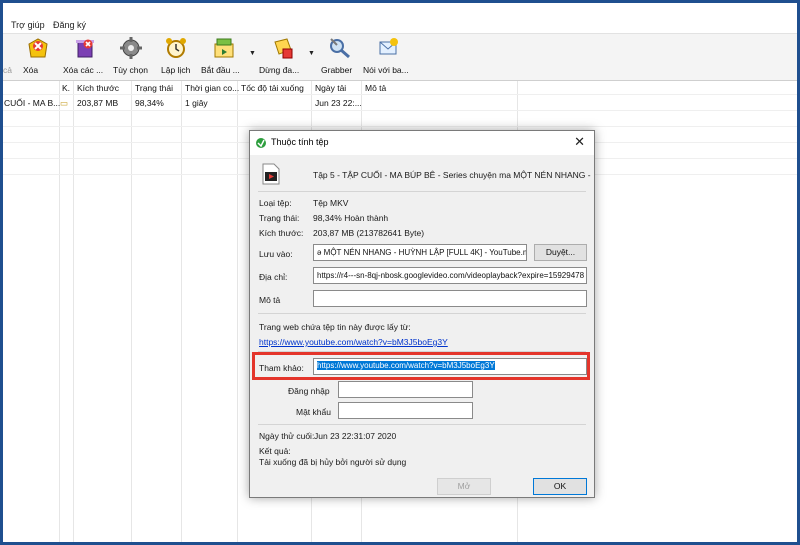  Describe the element at coordinates (331, 203) in the screenshot. I see `file-type-value: Tệp MKV` at that location.